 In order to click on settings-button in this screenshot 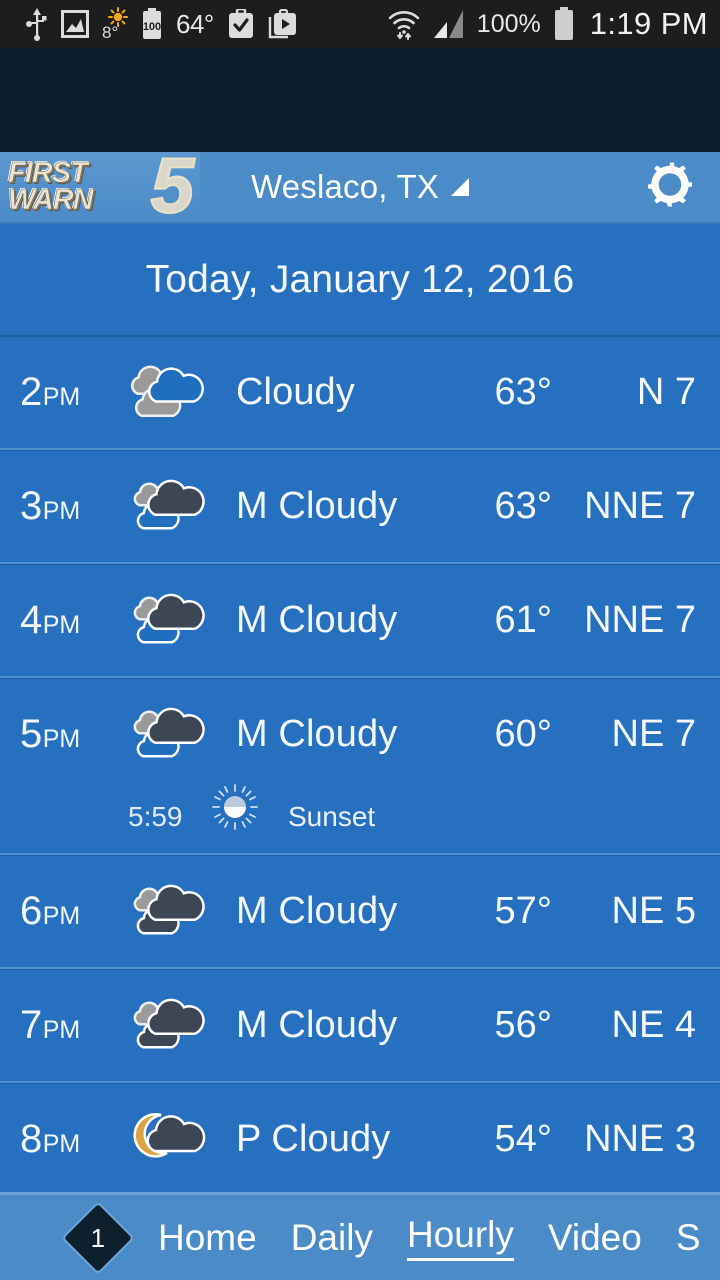, I will do `click(670, 187)`.